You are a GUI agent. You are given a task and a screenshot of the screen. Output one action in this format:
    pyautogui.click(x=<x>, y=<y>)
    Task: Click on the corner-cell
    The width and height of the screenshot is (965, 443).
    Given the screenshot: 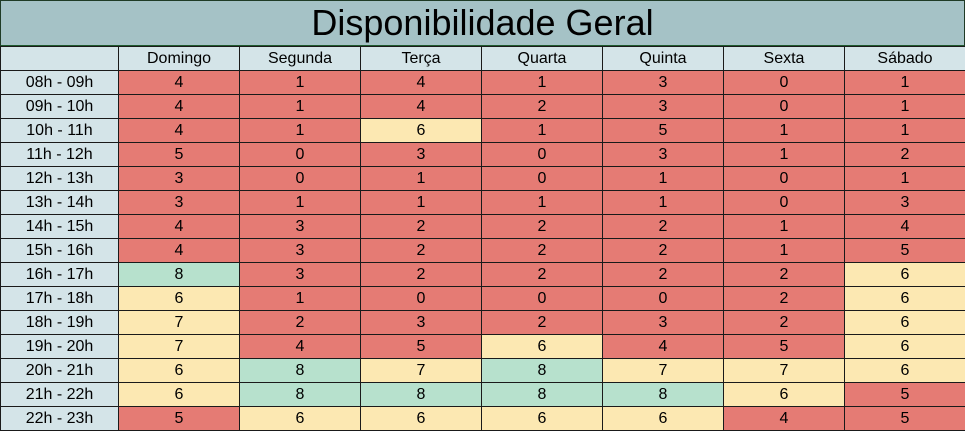 What is the action you would take?
    pyautogui.click(x=59, y=58)
    